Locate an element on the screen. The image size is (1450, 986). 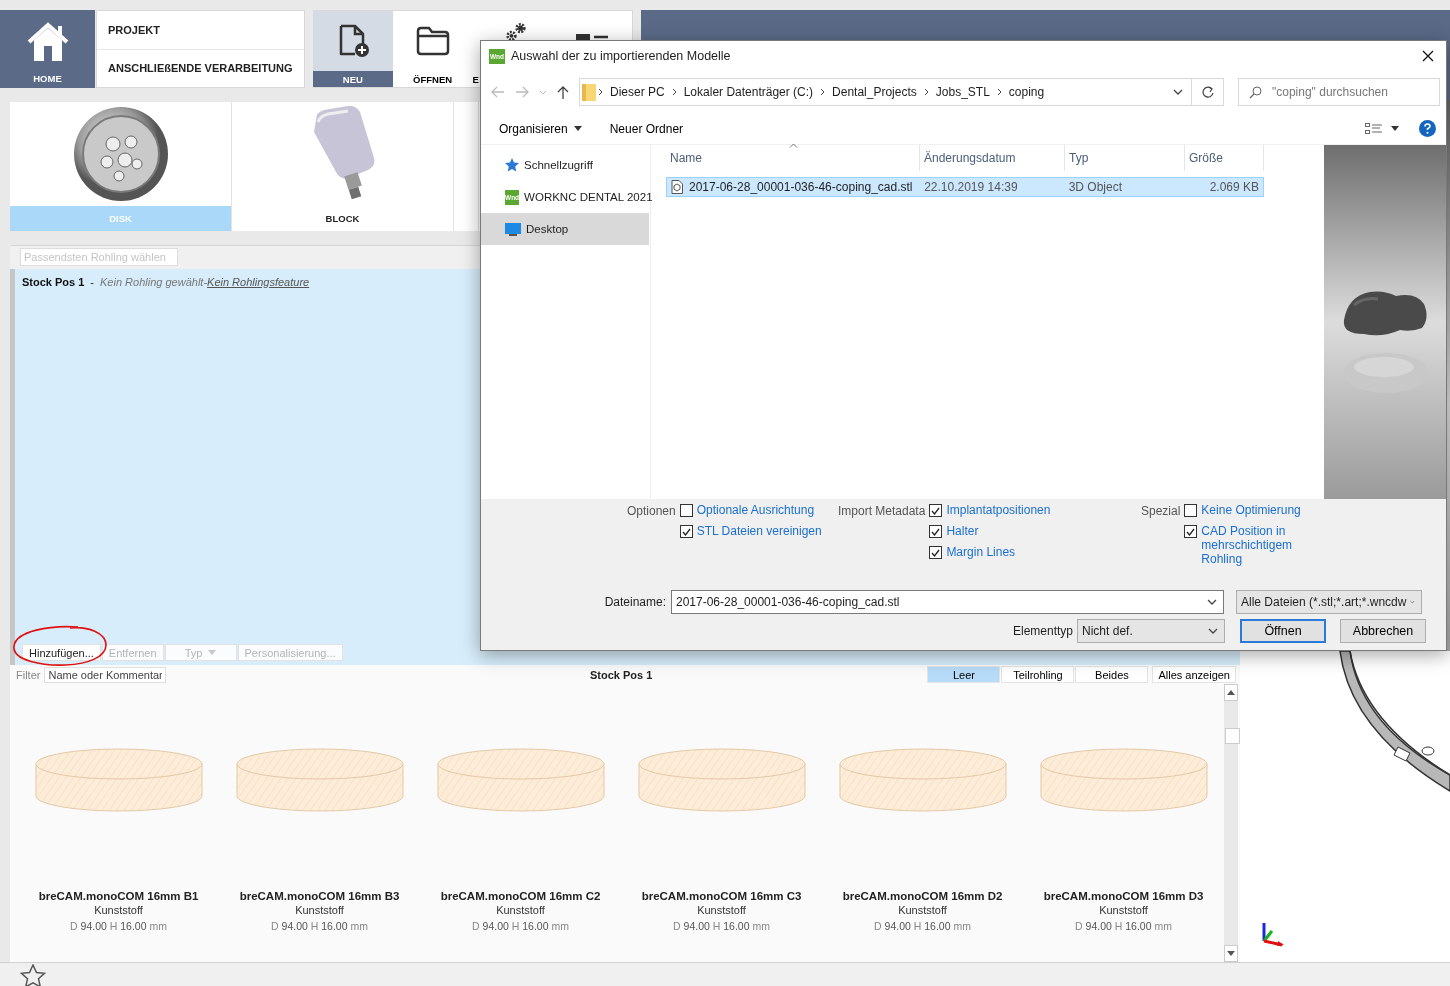
column-header: Größe is located at coordinates (1224, 158).